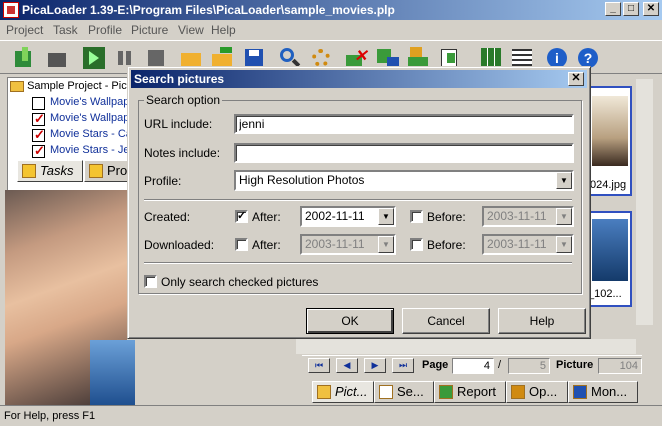 The image size is (662, 426). Describe the element at coordinates (324, 392) in the screenshot. I see `pictures-icon` at that location.